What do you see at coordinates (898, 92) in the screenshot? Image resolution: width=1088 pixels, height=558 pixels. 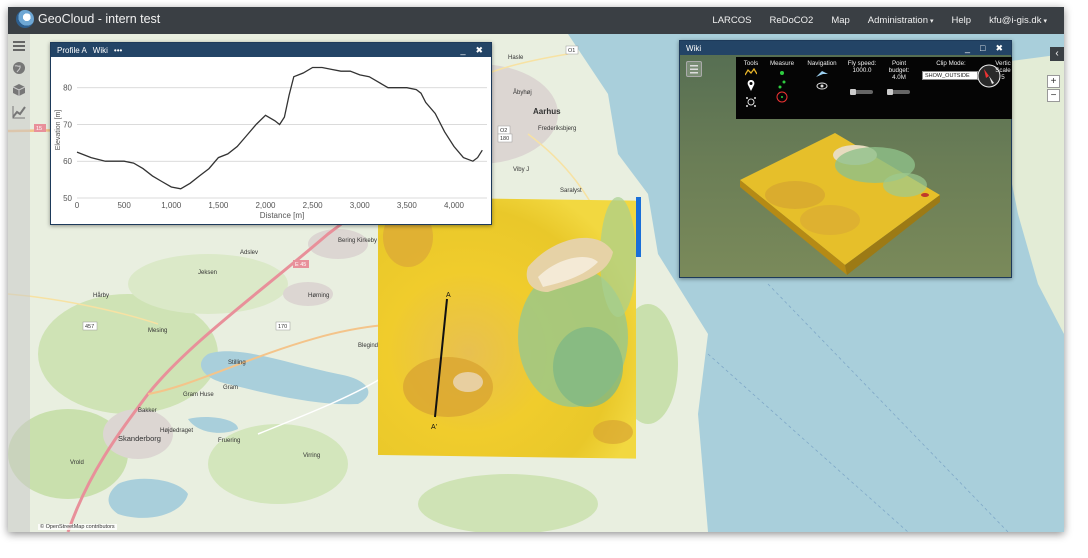 I see `point-budget-slider` at bounding box center [898, 92].